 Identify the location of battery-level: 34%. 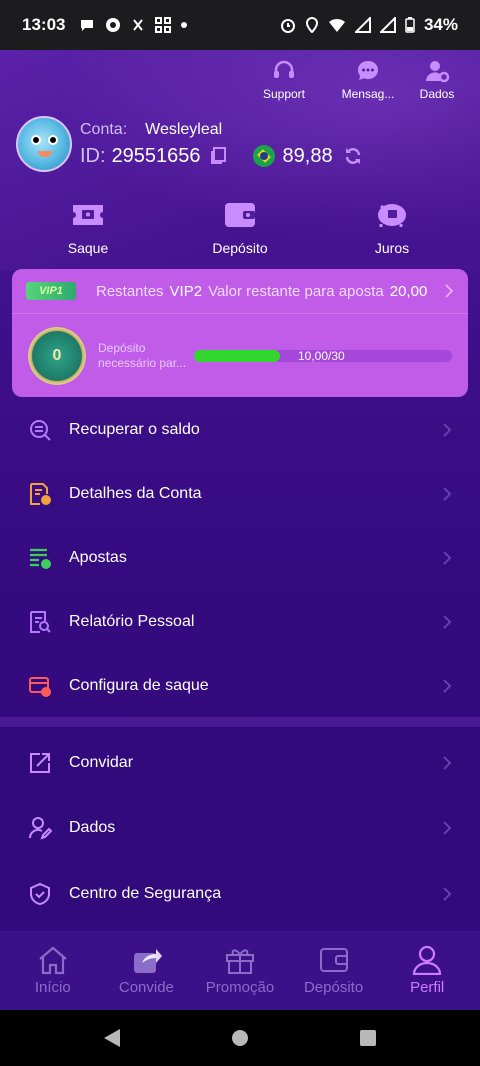
(440, 24).